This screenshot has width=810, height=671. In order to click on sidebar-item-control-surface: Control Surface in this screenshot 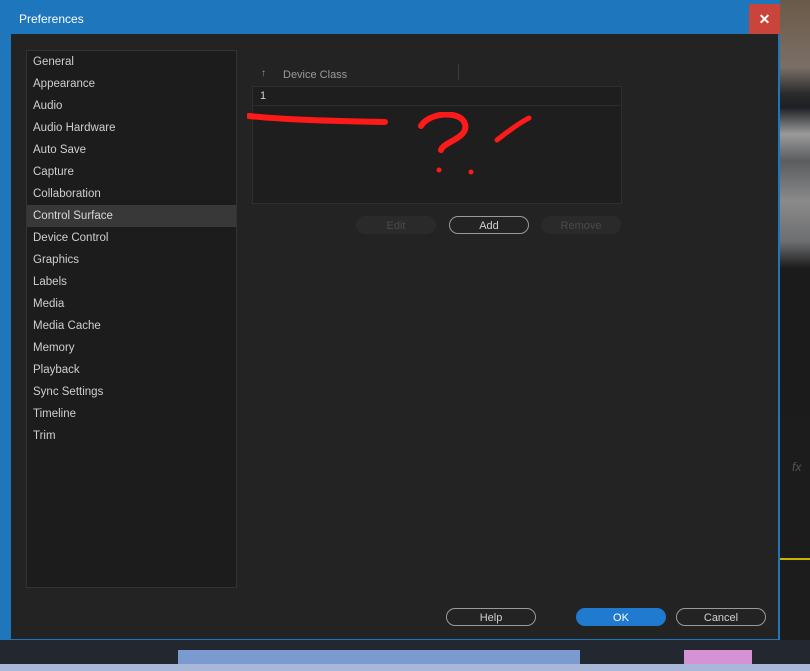, I will do `click(131, 216)`.